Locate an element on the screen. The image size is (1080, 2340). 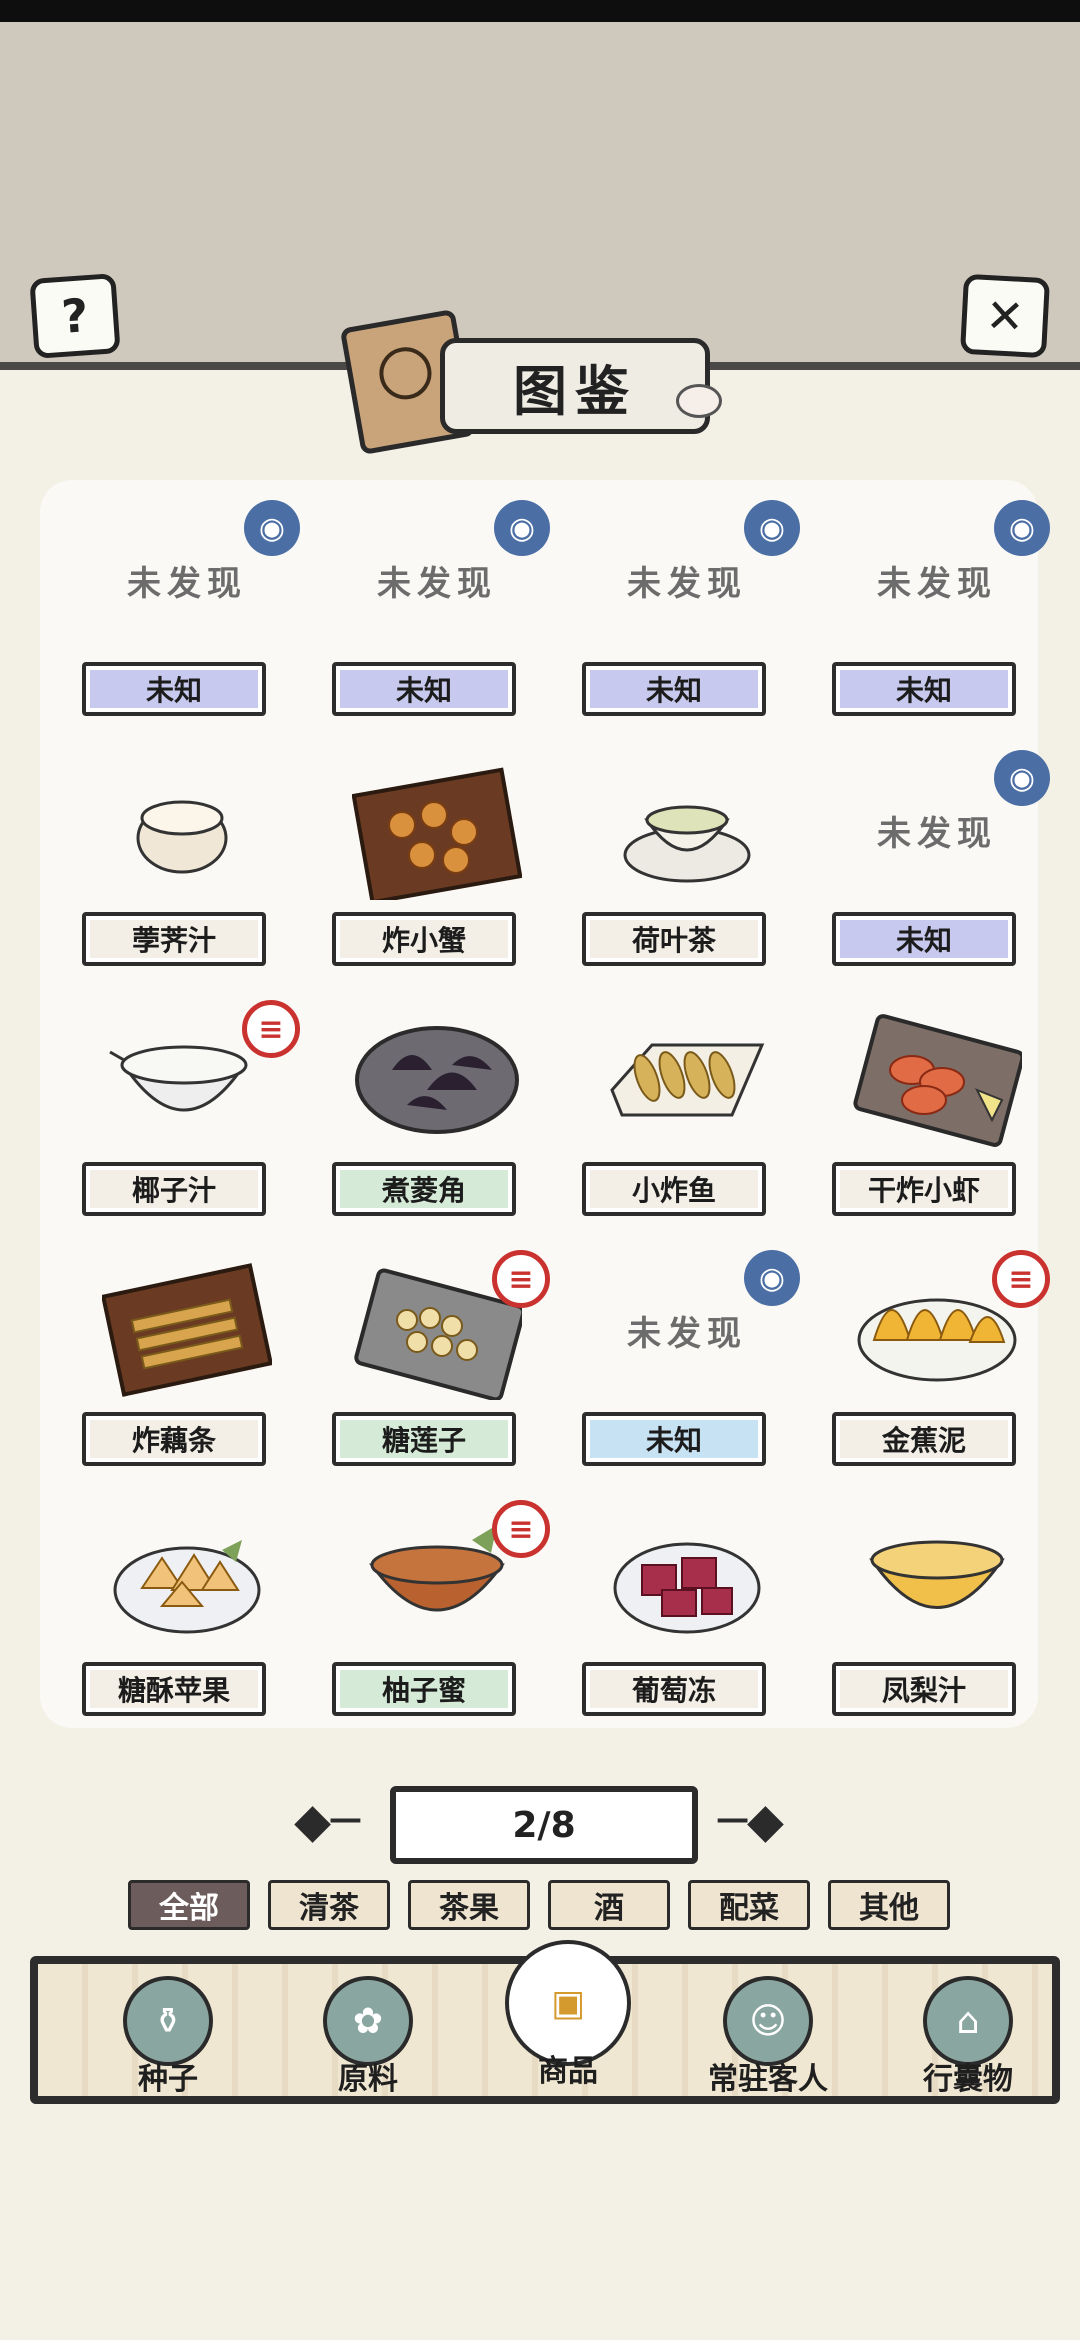
left-arrow-icon: ◆─ is located at coordinates (327, 1821).